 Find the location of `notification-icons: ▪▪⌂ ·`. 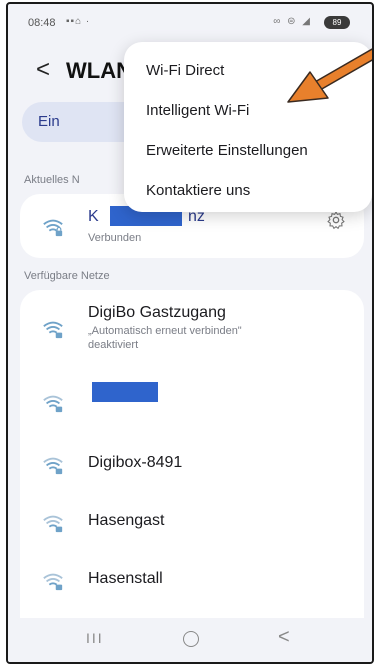

notification-icons: ▪▪⌂ · is located at coordinates (78, 21).